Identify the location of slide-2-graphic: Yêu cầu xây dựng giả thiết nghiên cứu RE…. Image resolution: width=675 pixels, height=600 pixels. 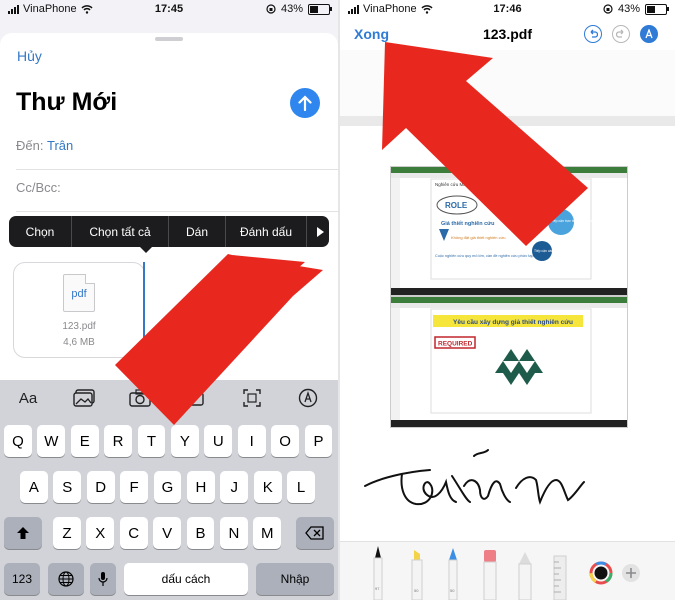
(509, 362).